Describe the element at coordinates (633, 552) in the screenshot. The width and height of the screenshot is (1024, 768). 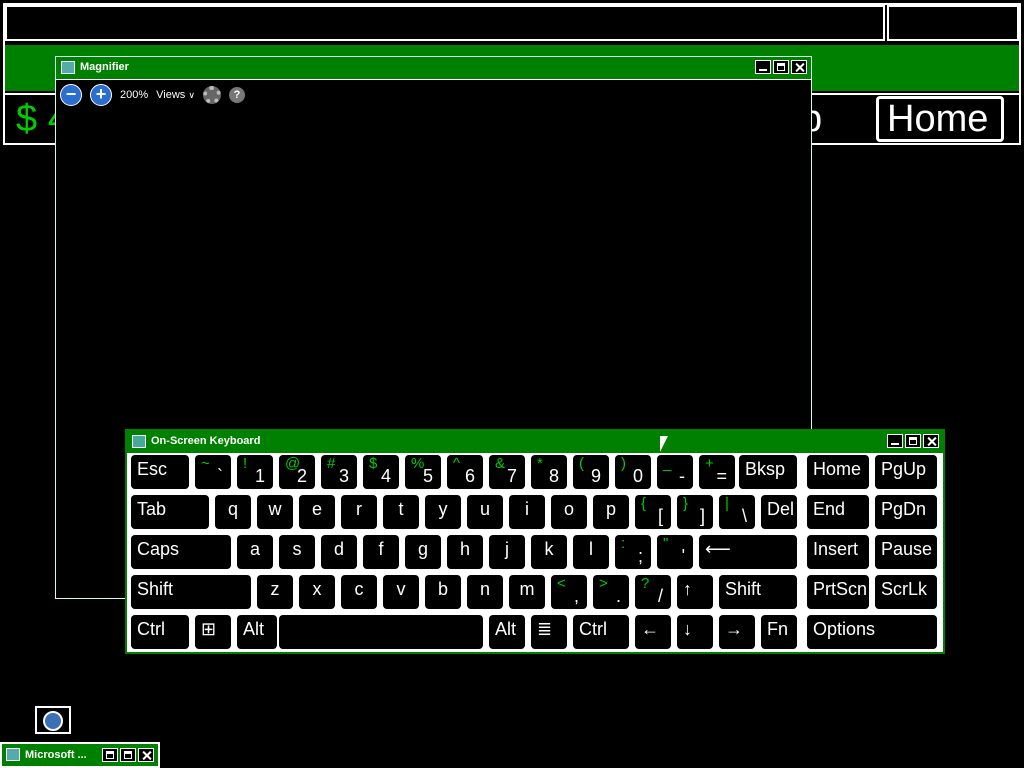
I see `osk-key: :;` at that location.